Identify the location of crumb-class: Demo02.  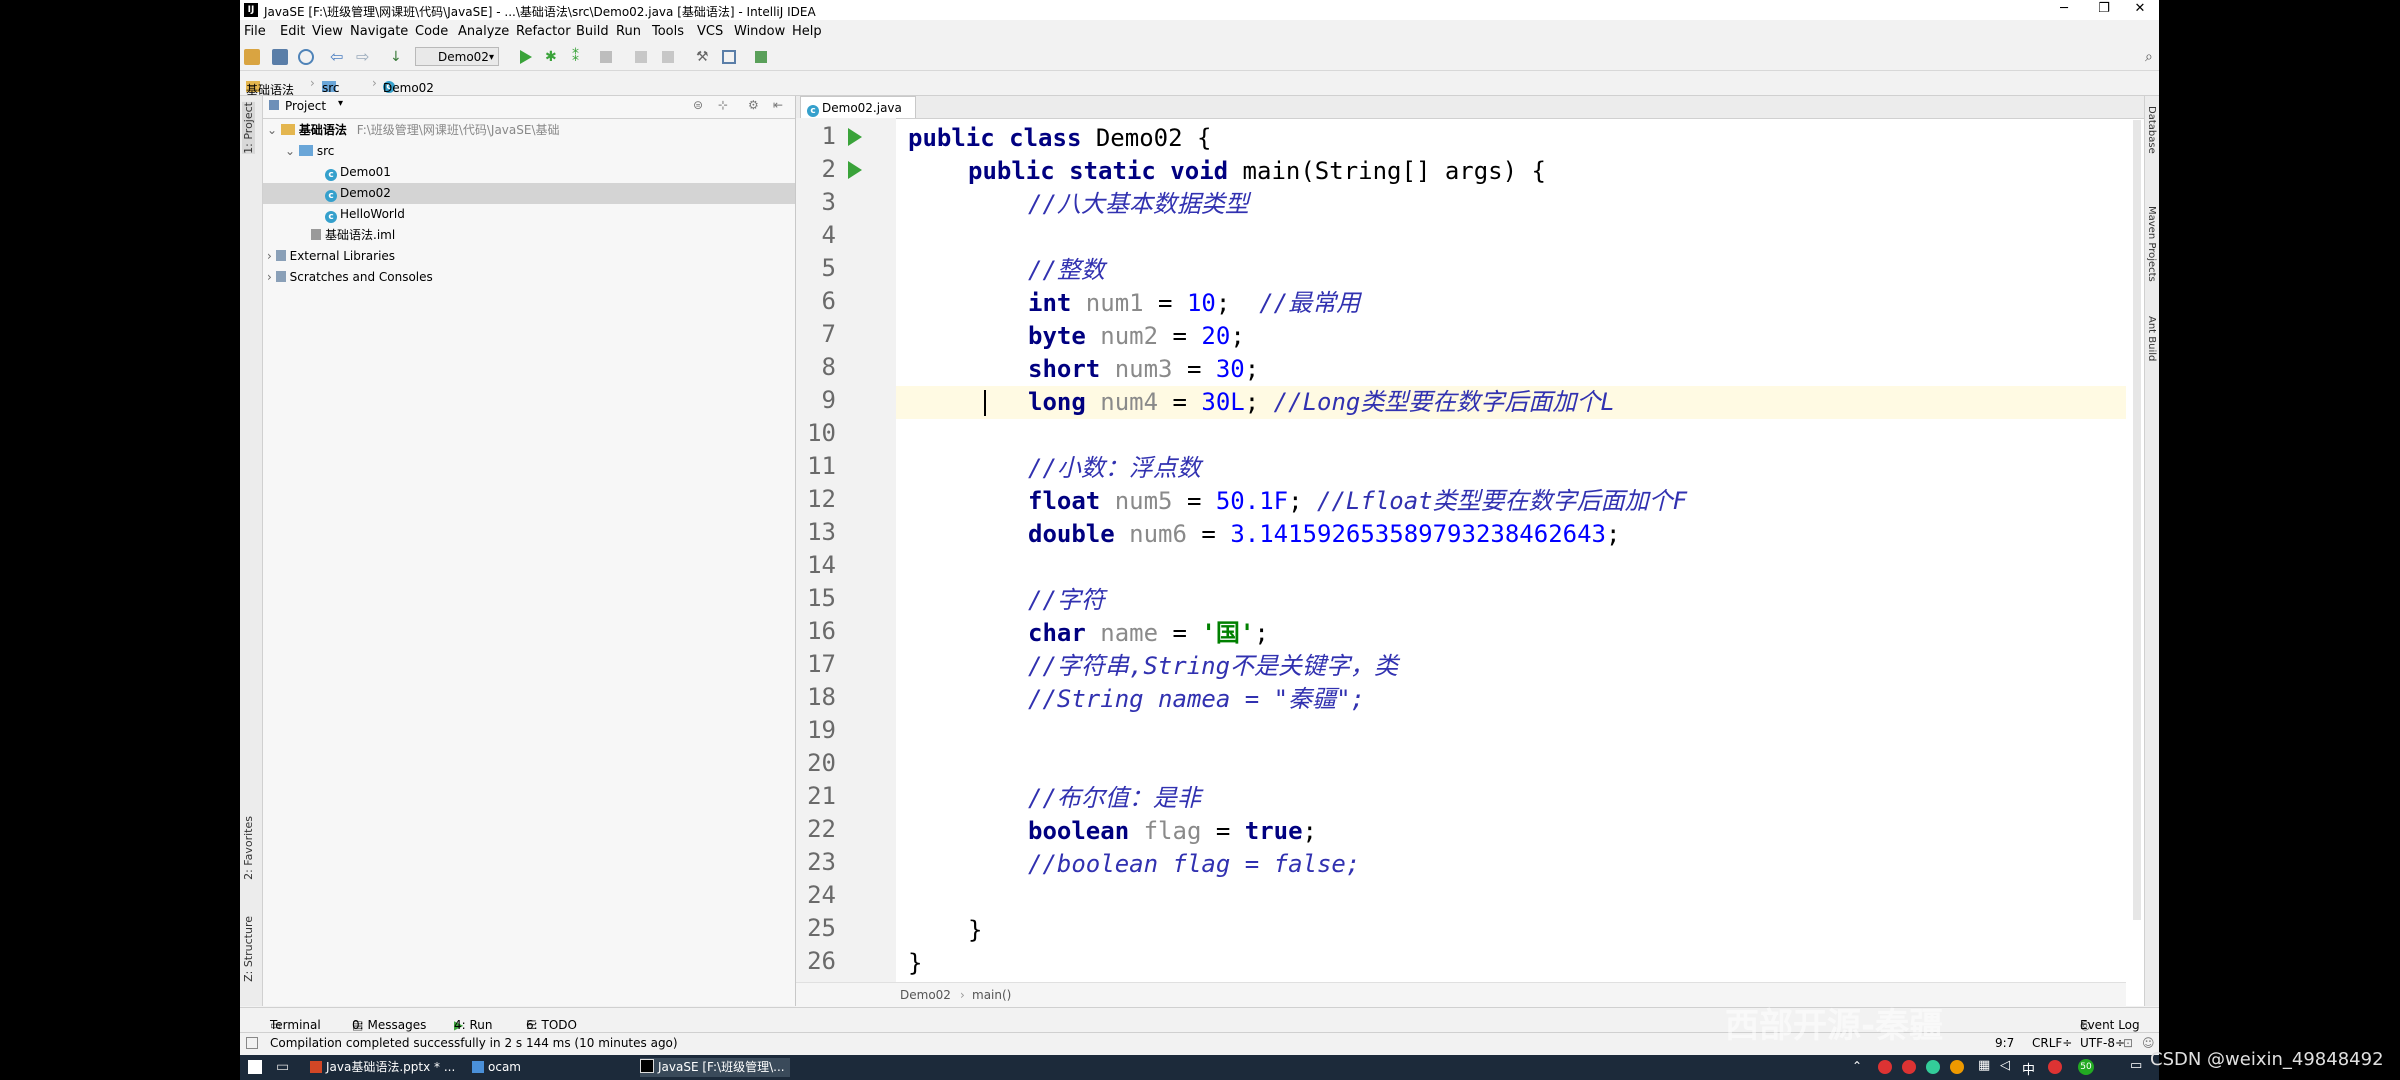
(925, 995).